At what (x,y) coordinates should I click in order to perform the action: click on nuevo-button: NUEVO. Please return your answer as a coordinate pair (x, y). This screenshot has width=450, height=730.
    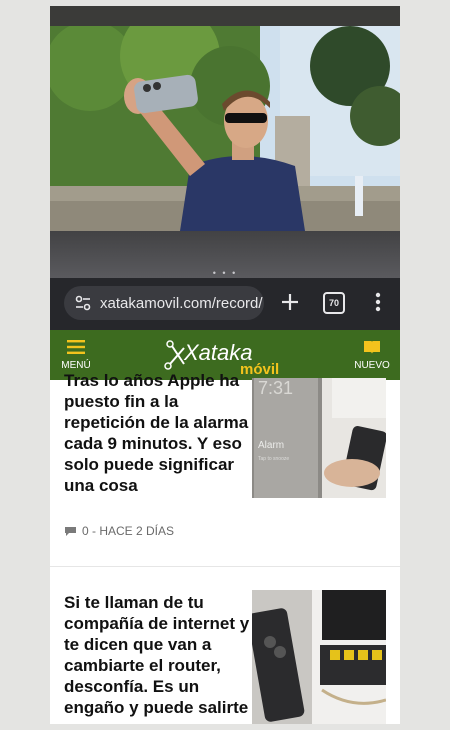
    Looking at the image, I should click on (372, 357).